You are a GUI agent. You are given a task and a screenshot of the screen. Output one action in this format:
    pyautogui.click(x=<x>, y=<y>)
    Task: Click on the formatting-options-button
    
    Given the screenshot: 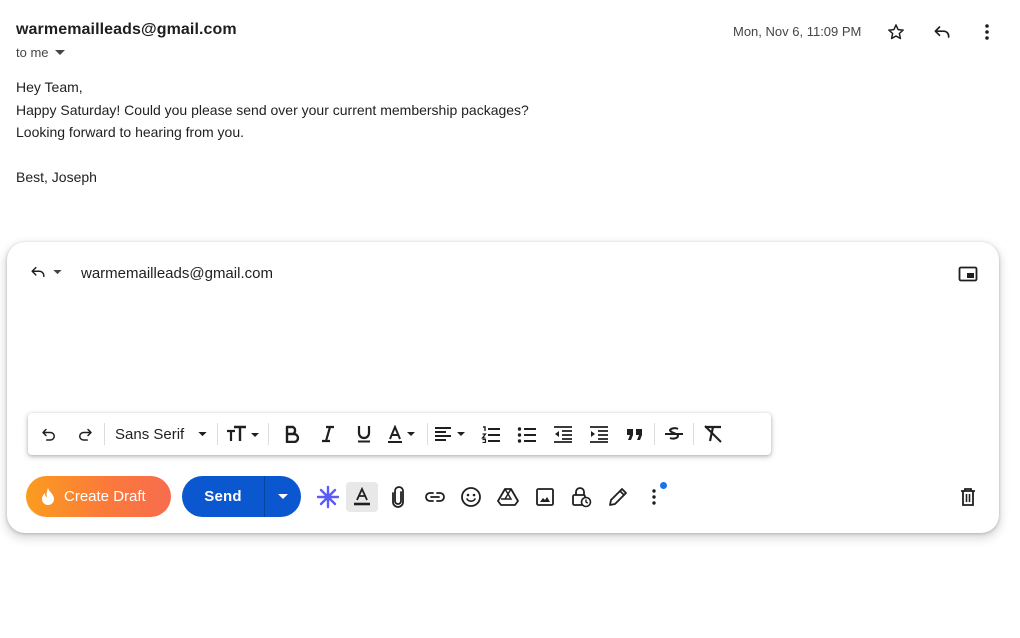 What is the action you would take?
    pyautogui.click(x=362, y=497)
    